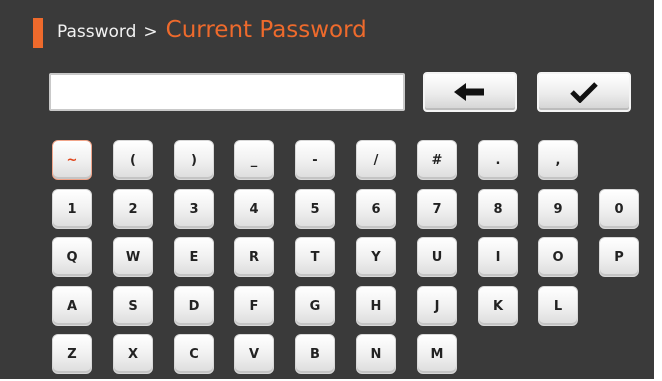 The height and width of the screenshot is (381, 662). I want to click on key-button: -, so click(315, 160).